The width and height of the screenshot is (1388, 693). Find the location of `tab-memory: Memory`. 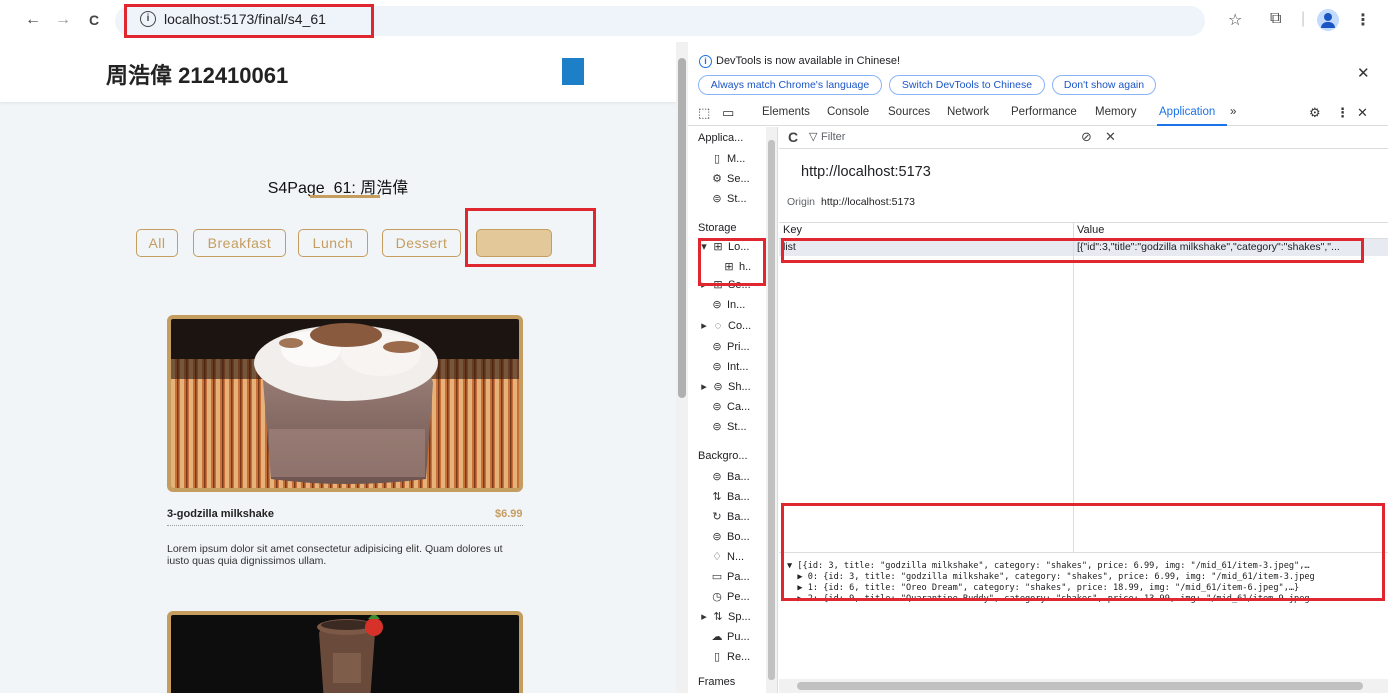

tab-memory: Memory is located at coordinates (1116, 112).